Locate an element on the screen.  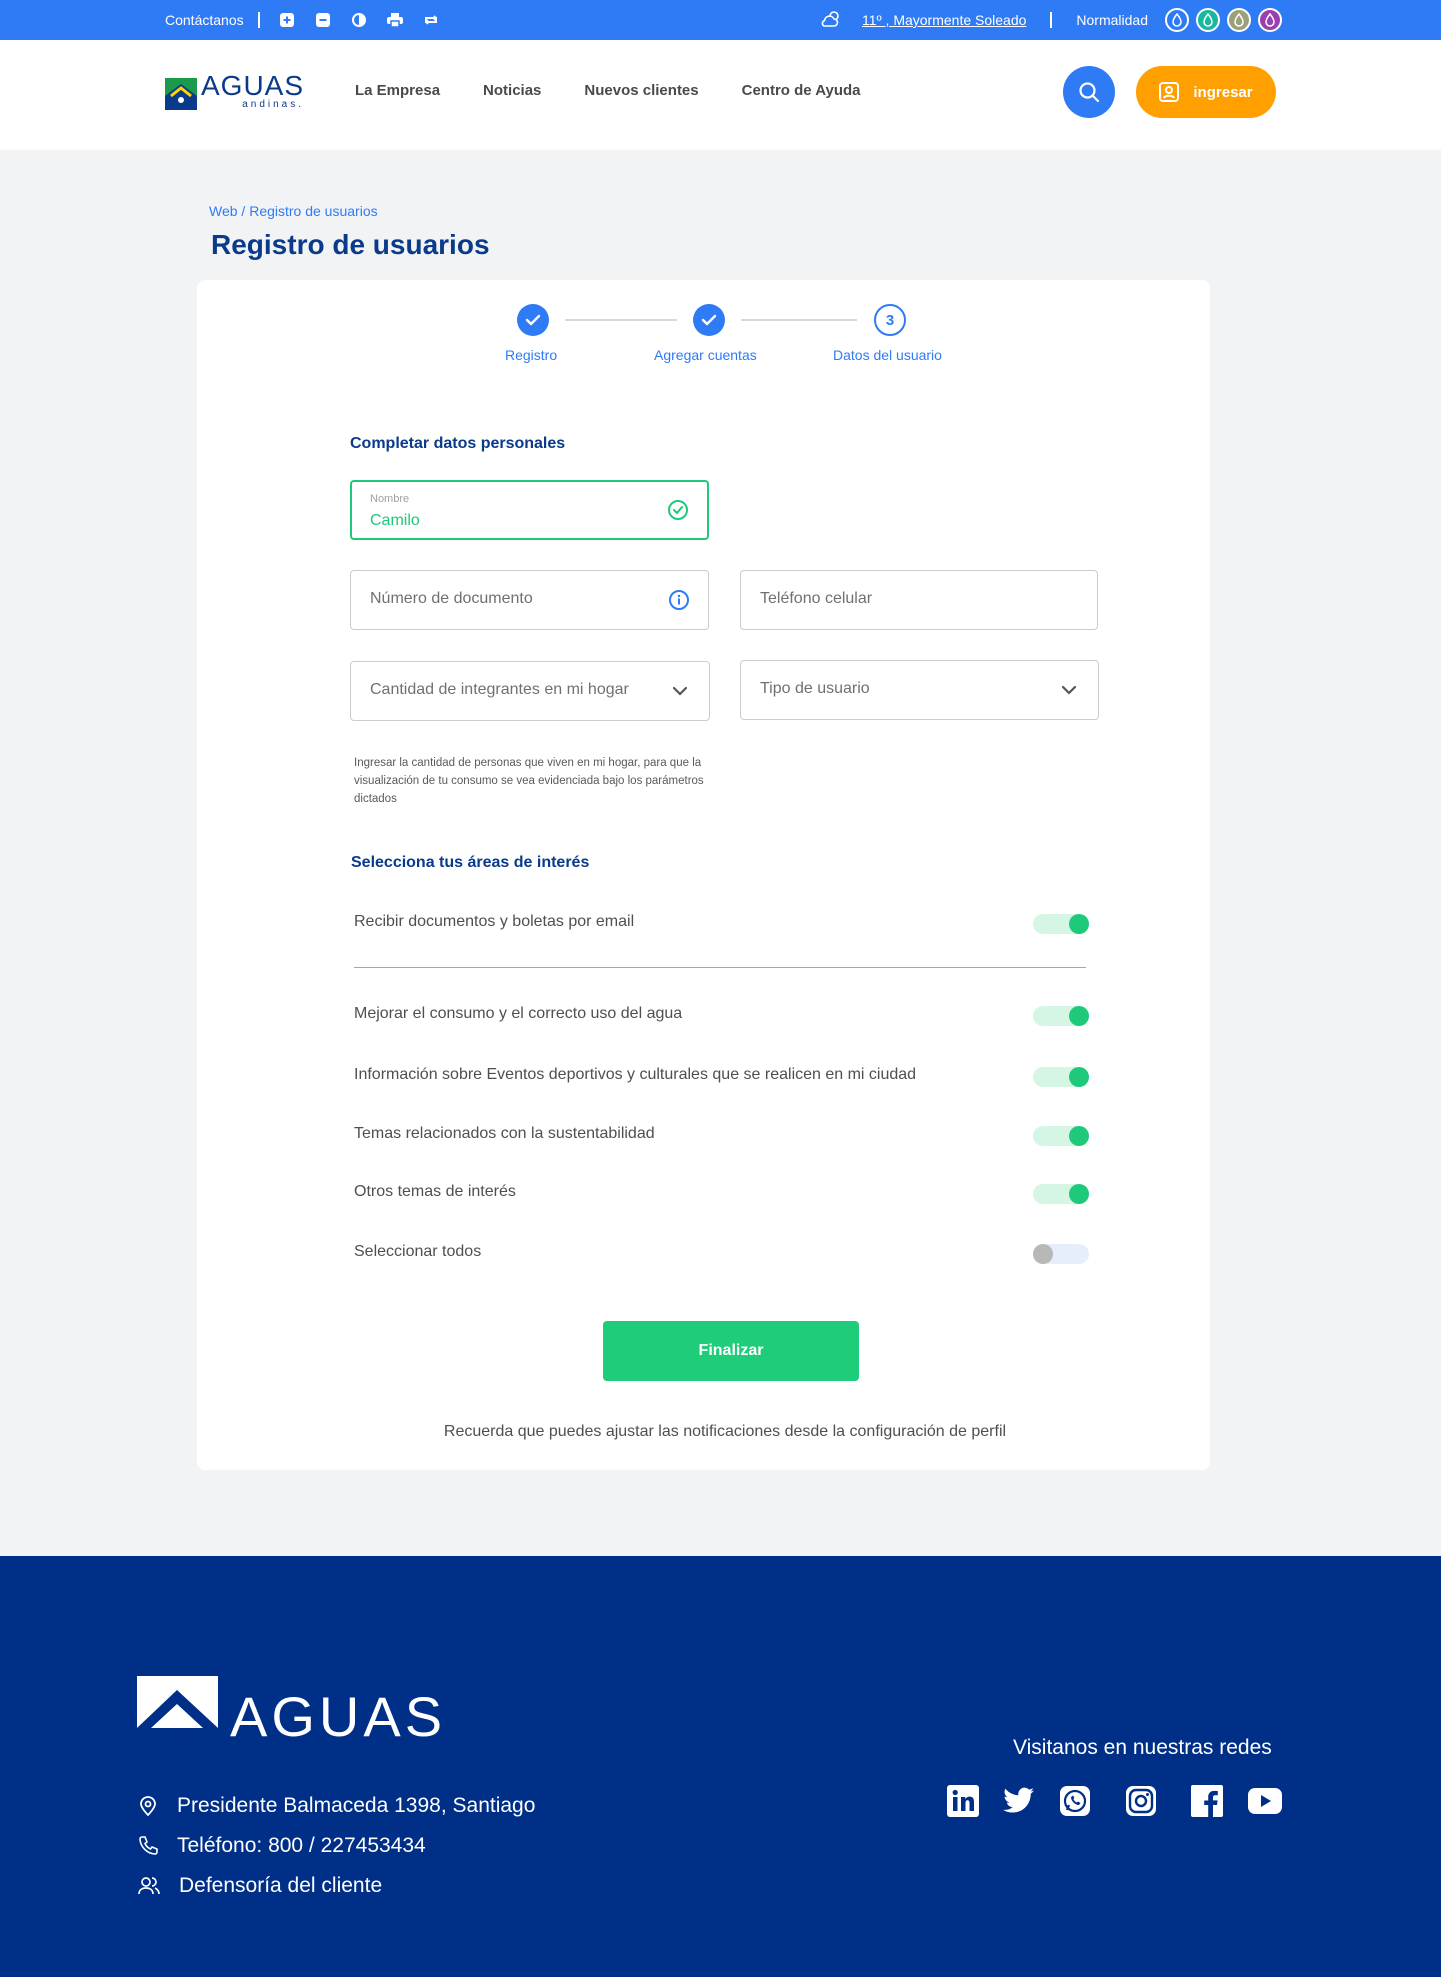
footer-defensoria: Defensoría del cliente is located at coordinates (259, 1886).